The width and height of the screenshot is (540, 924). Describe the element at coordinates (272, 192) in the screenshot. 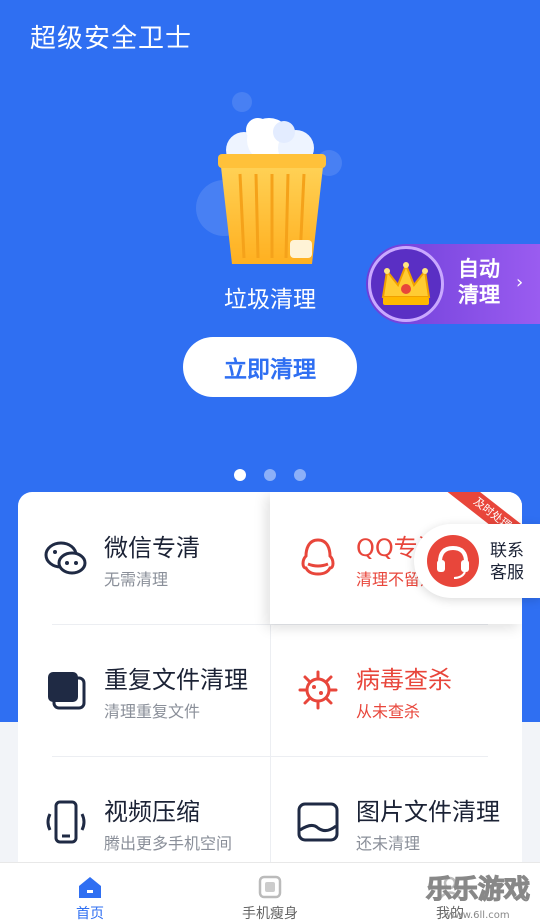

I see `trash-bin-icon` at that location.